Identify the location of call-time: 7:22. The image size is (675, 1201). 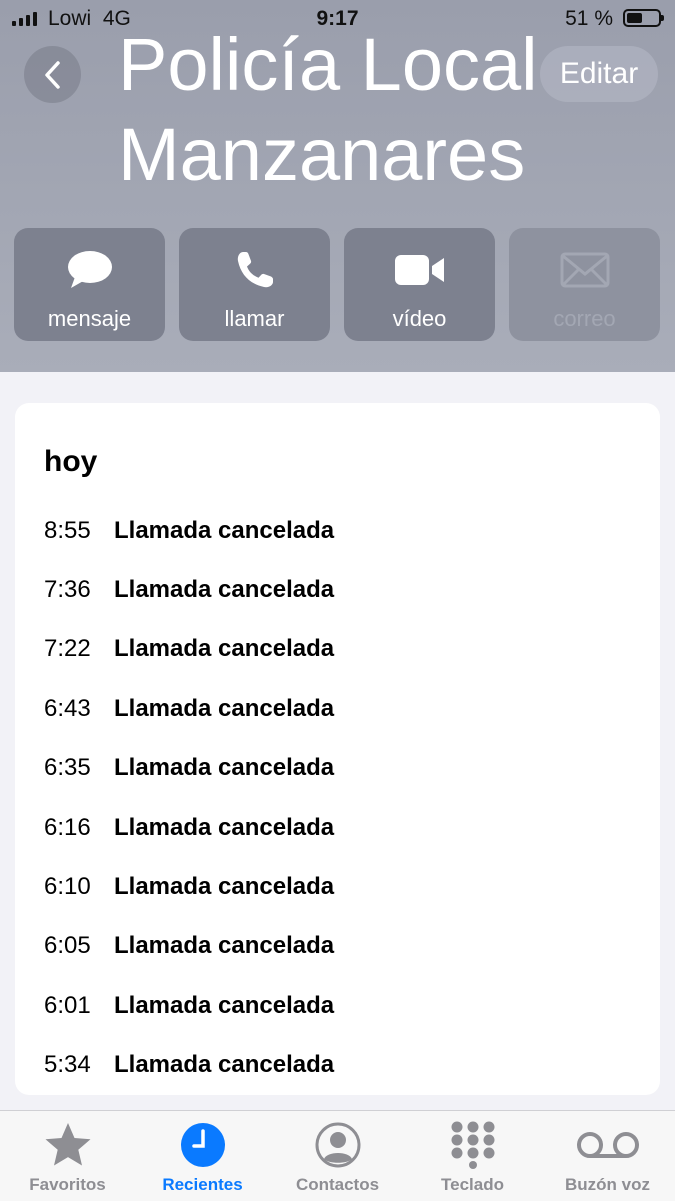
(67, 649).